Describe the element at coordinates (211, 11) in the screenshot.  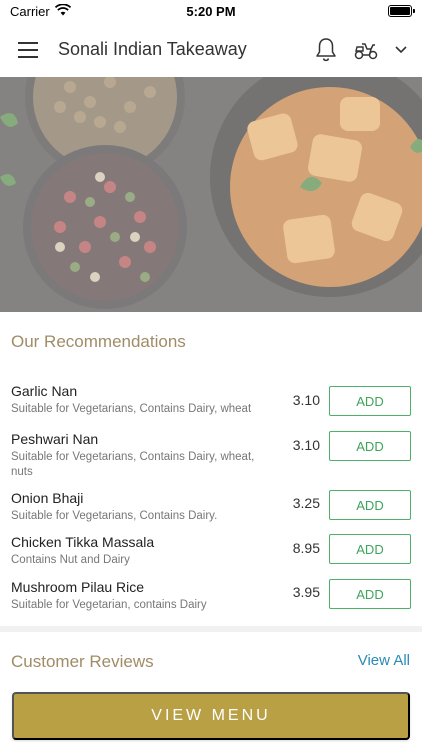
I see `status-bar: Carrier 5:20 PM` at that location.